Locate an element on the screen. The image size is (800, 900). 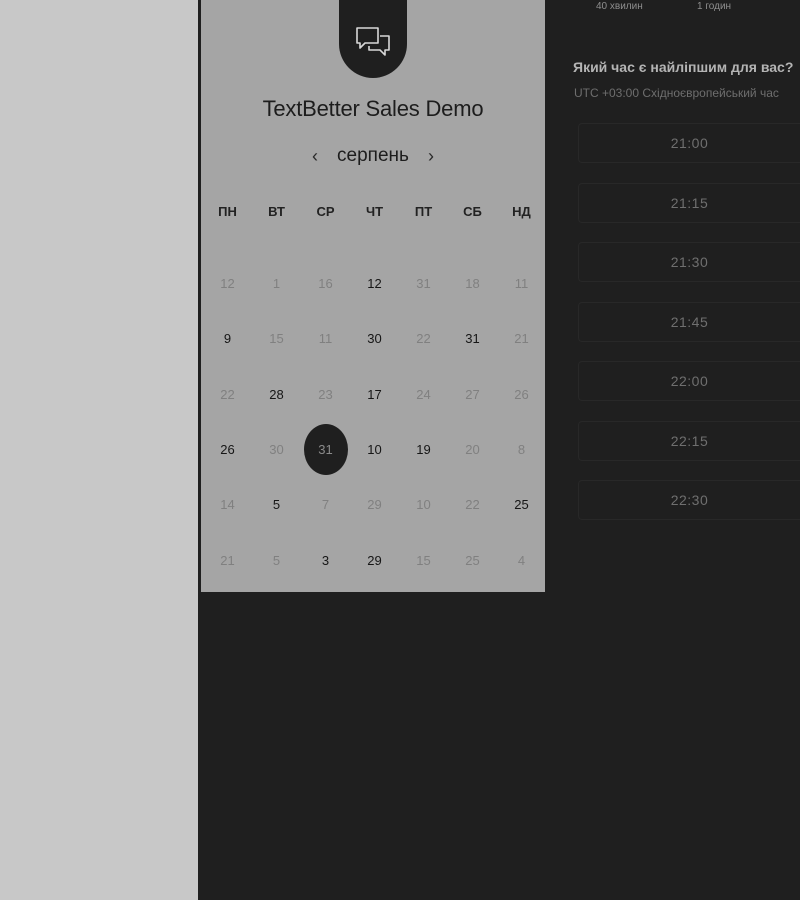
calendar-day-label: 16 is located at coordinates (325, 284).